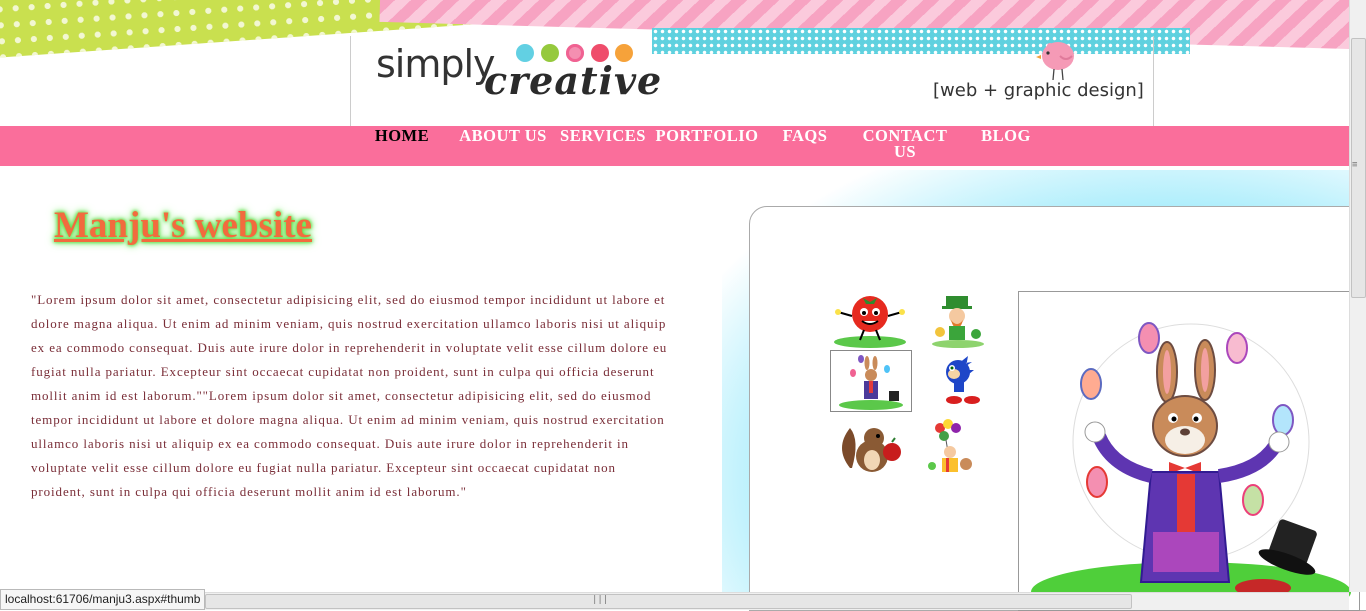 Image resolution: width=1366 pixels, height=611 pixels. Describe the element at coordinates (603, 135) in the screenshot. I see `nav-services: SERVICES` at that location.